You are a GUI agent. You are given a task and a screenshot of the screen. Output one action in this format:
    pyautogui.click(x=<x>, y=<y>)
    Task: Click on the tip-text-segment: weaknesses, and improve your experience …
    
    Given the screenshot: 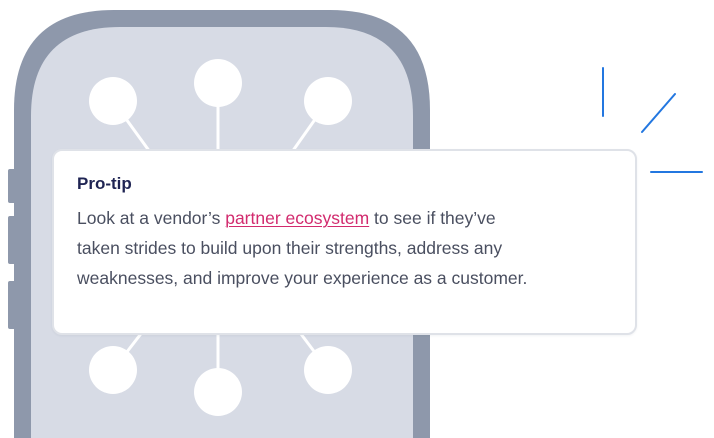 What is the action you would take?
    pyautogui.click(x=302, y=278)
    